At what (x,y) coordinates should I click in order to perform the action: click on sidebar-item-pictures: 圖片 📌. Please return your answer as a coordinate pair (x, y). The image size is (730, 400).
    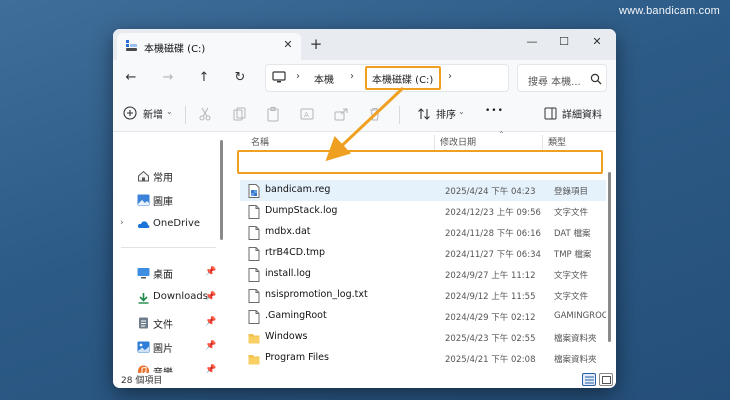
    Looking at the image, I should click on (168, 347).